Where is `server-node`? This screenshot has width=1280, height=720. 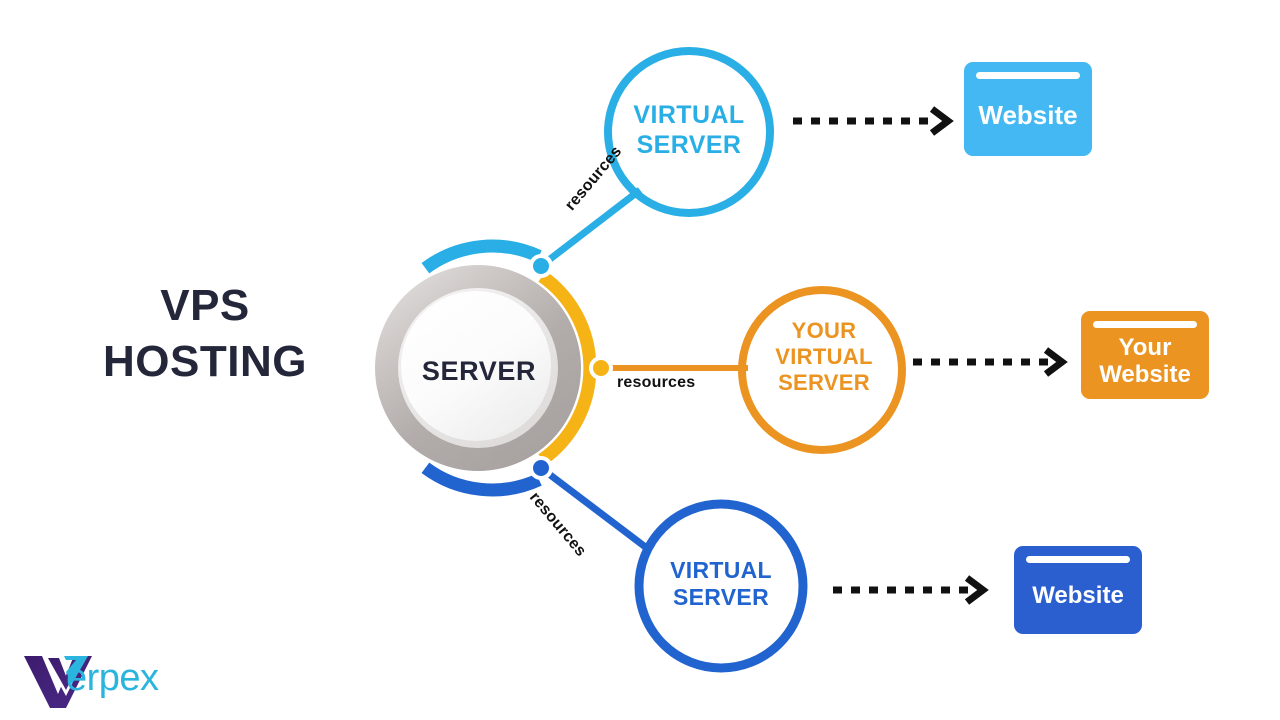 server-node is located at coordinates (478, 368).